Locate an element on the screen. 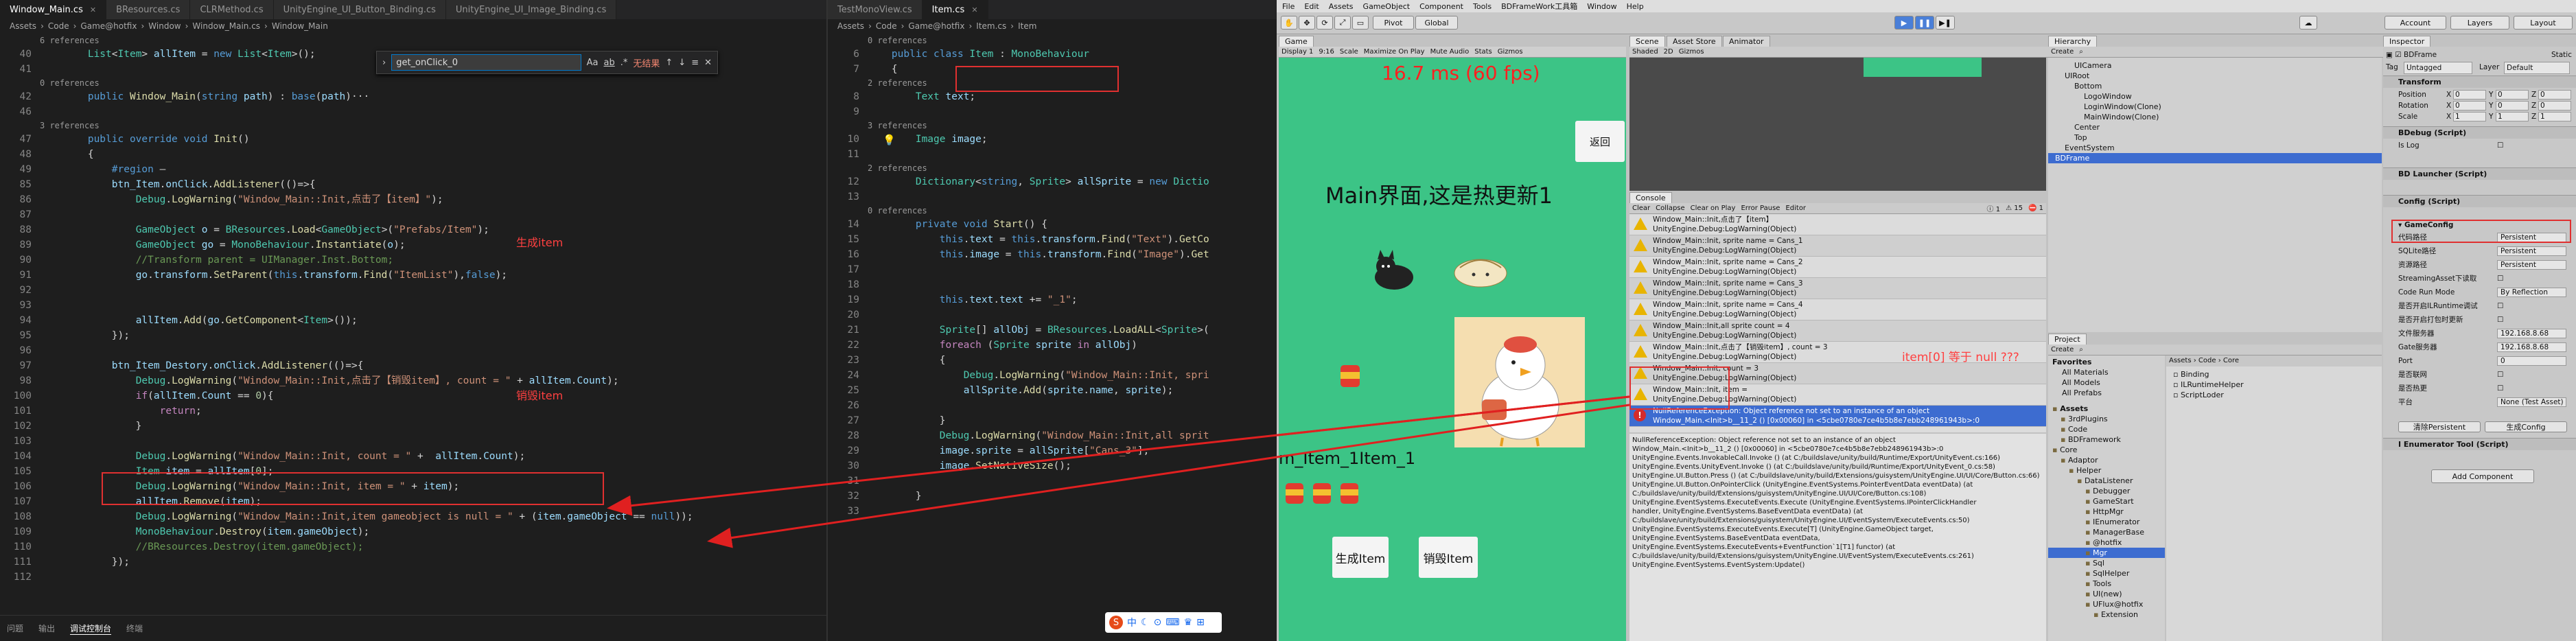 Image resolution: width=2576 pixels, height=641 pixels. info-icon: ⓘ 1 is located at coordinates (1994, 208).